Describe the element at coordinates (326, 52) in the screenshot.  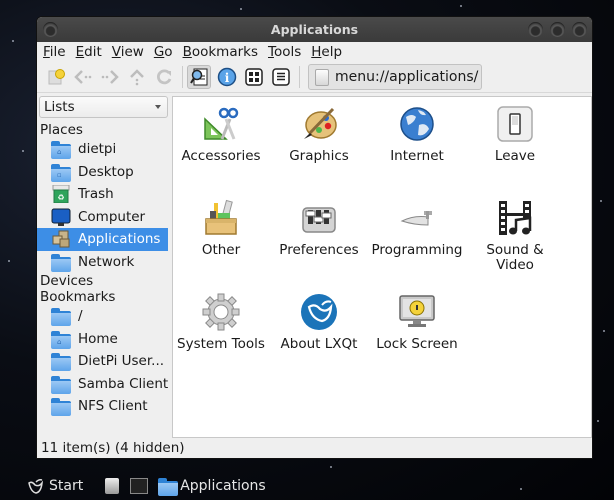
I see `menu-help: Help` at that location.